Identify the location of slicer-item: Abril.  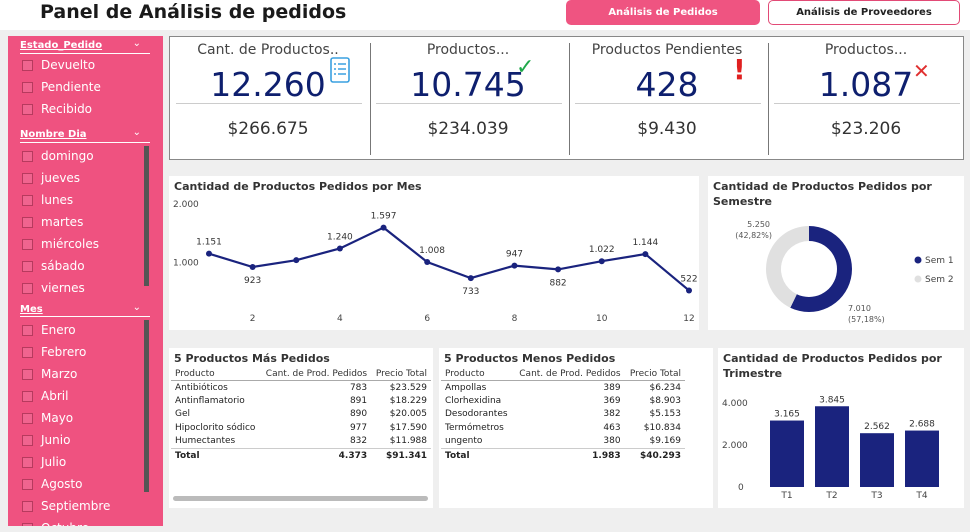
(45, 396).